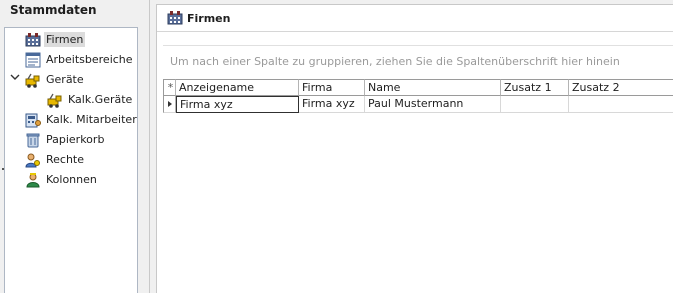 The width and height of the screenshot is (673, 293). I want to click on cell-name: Paul Mustermann, so click(433, 104).